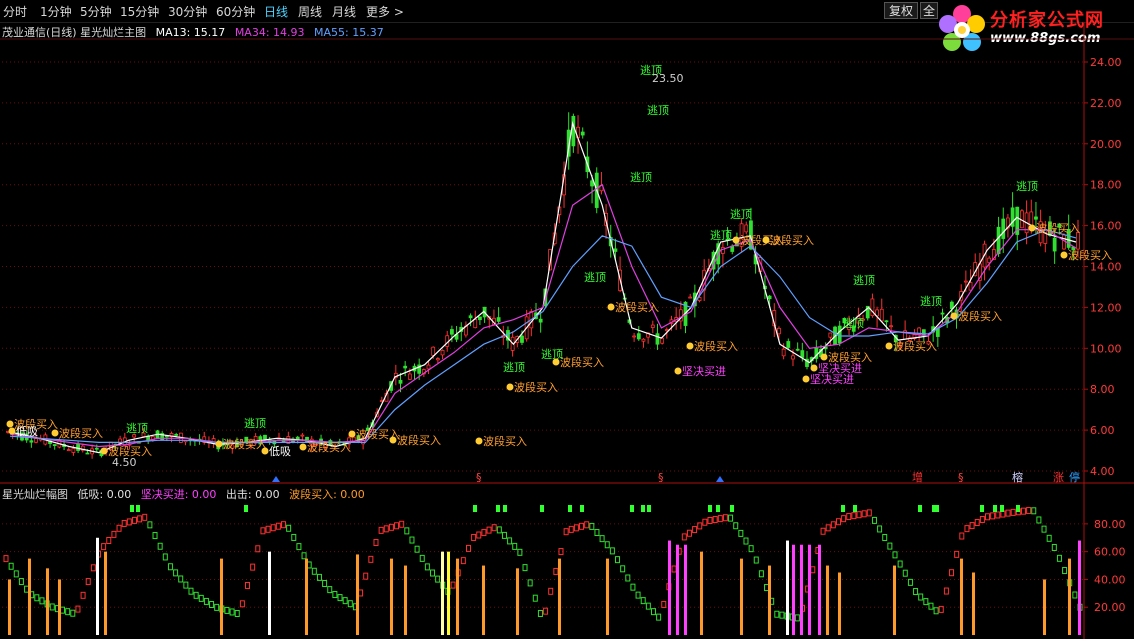 This screenshot has width=1134, height=639. What do you see at coordinates (704, 371) in the screenshot?
I see `signal-label: 坚决买进` at bounding box center [704, 371].